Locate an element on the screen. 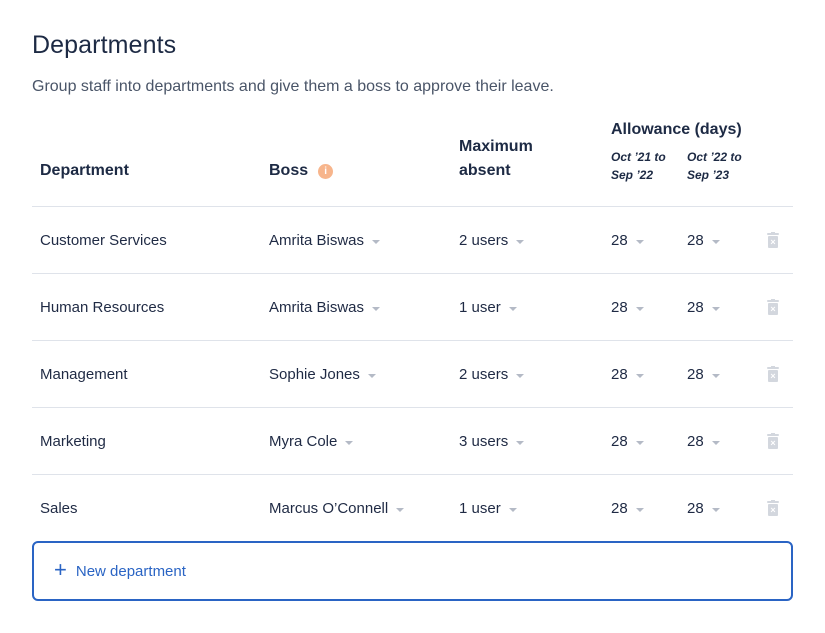 This screenshot has height=633, width=825. boss-value: Marcus O’Connell is located at coordinates (329, 508).